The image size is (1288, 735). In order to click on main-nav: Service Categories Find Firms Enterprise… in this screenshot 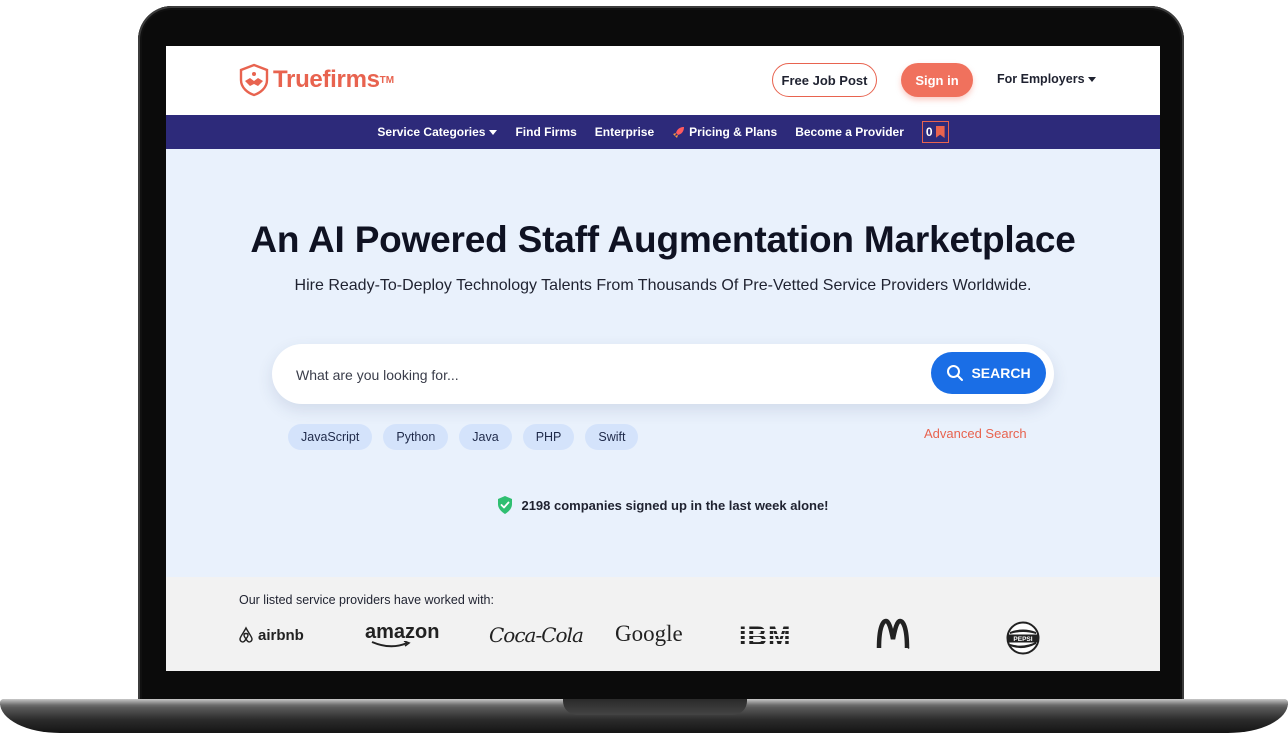, I will do `click(663, 132)`.